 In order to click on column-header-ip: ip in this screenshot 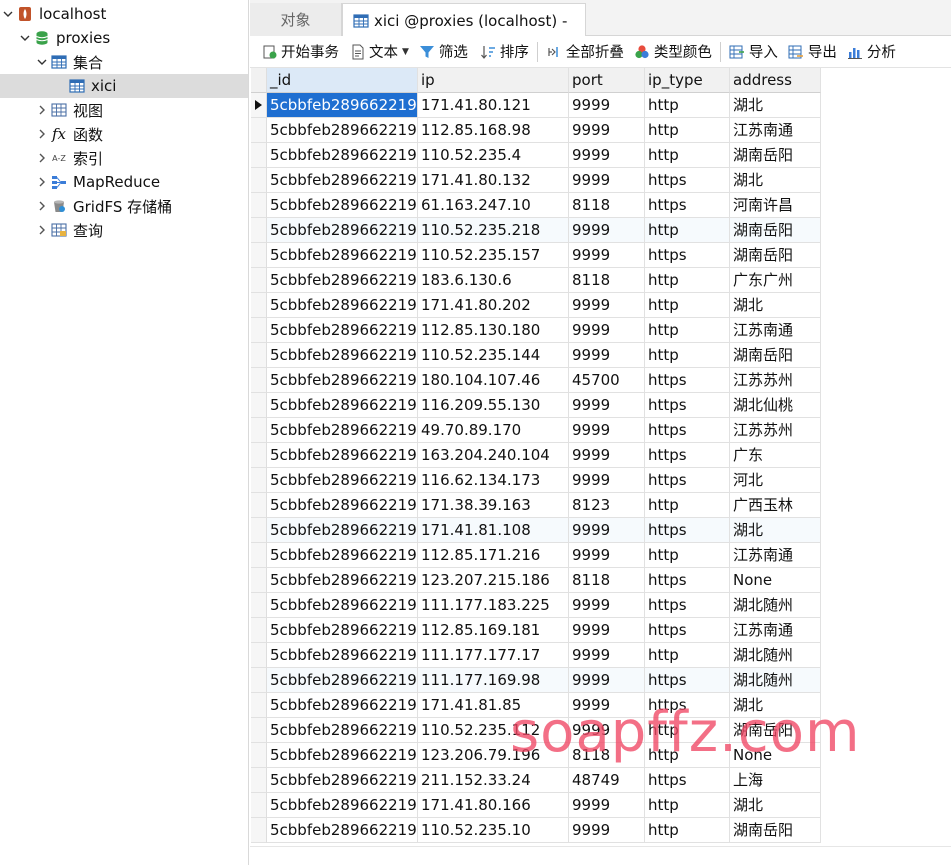, I will do `click(493, 80)`.